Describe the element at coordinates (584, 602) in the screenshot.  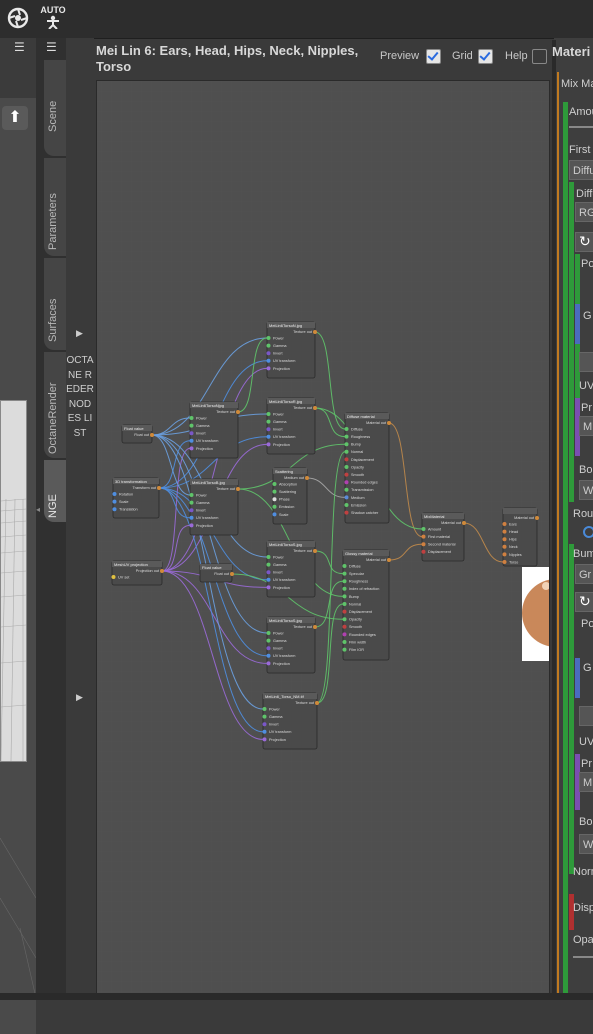
I see `reset-icon-2: ↻` at that location.